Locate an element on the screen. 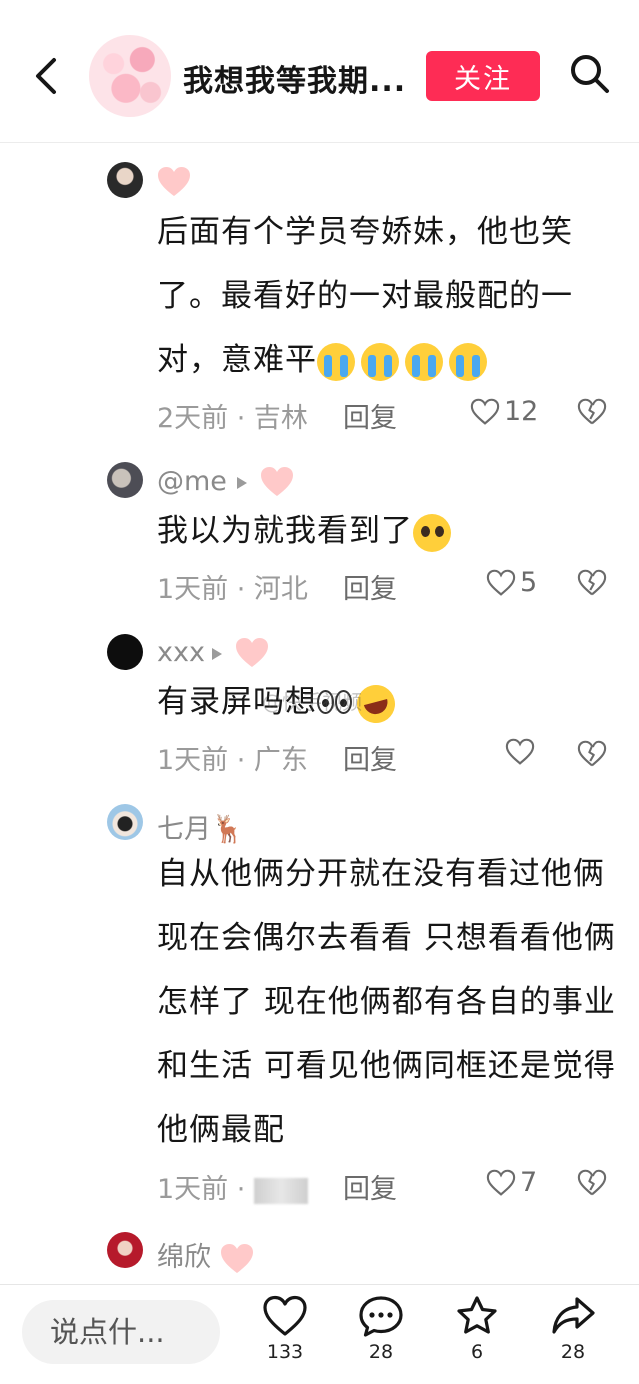 The width and height of the screenshot is (639, 1384). search-icon is located at coordinates (590, 74).